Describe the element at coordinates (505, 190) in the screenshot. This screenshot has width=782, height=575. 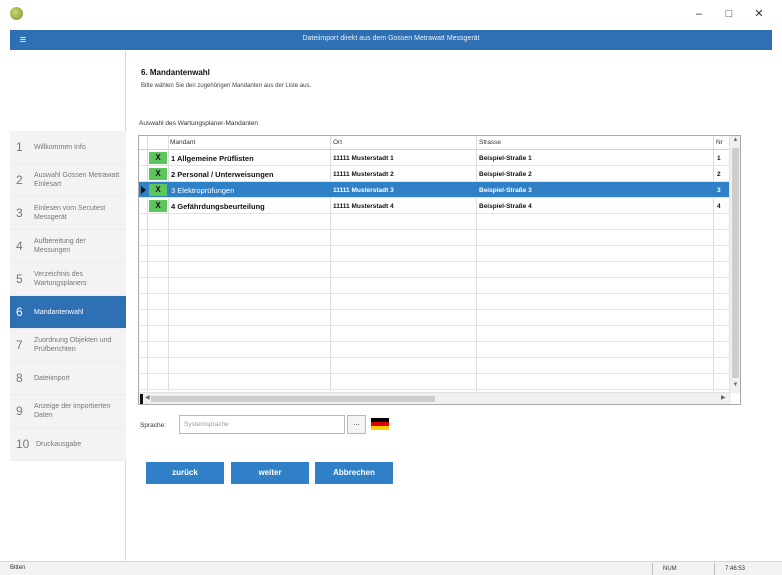
I see `cell-strasse: Beispiel-Straße 3` at that location.